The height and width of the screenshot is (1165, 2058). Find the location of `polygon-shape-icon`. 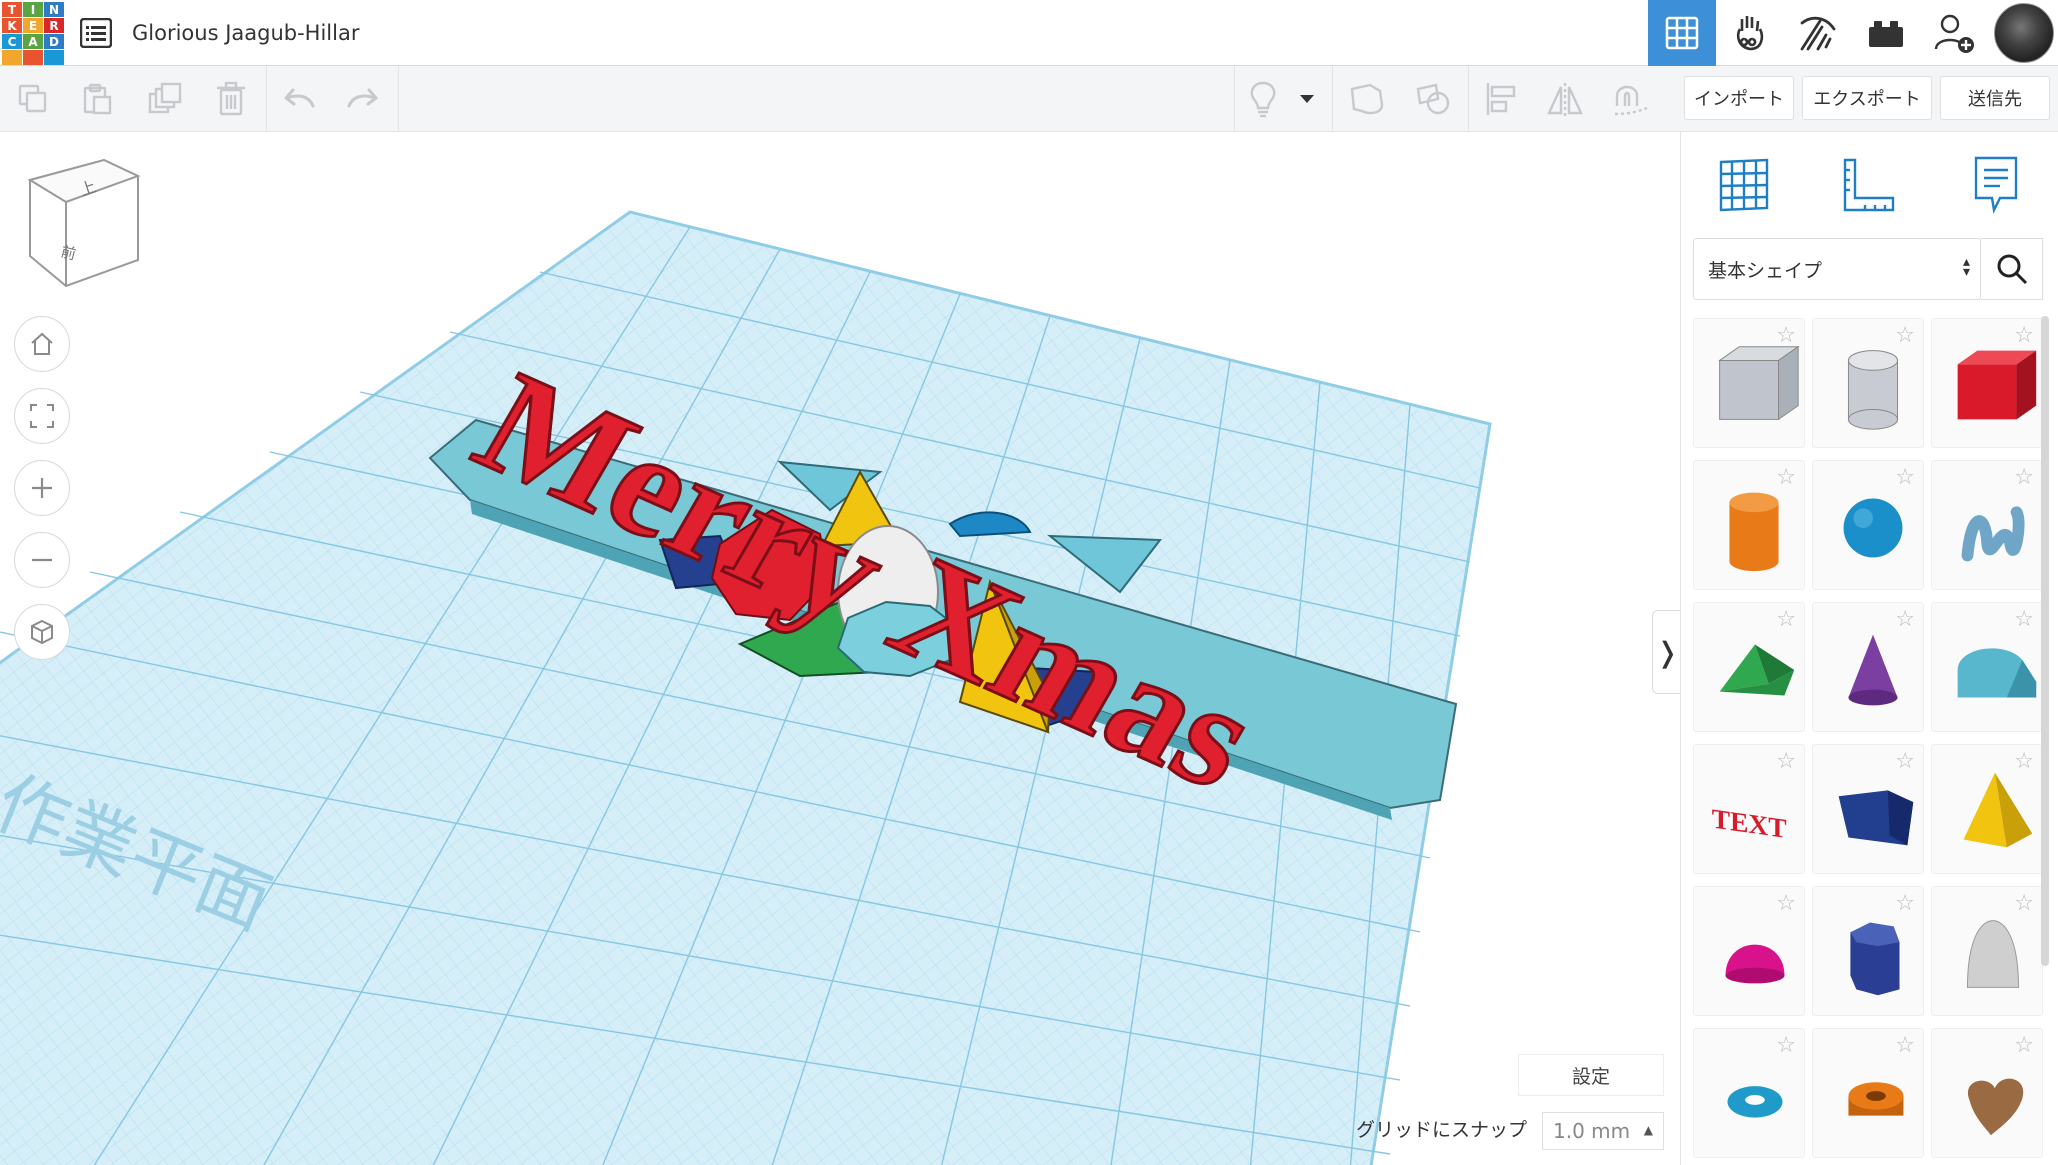

polygon-shape-icon is located at coordinates (1875, 959).